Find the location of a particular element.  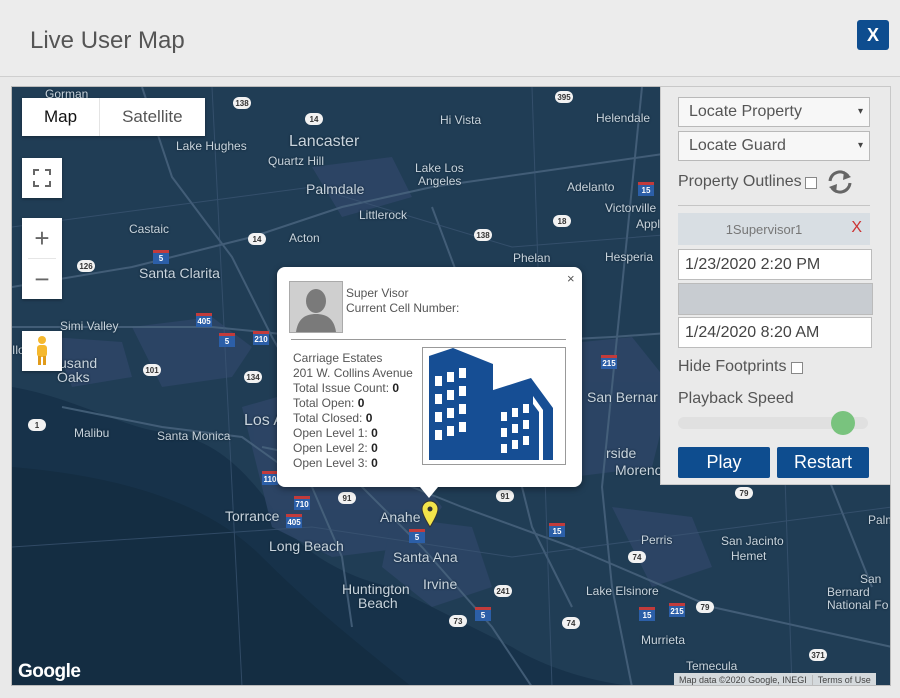

map-label: Irvine is located at coordinates (440, 584).